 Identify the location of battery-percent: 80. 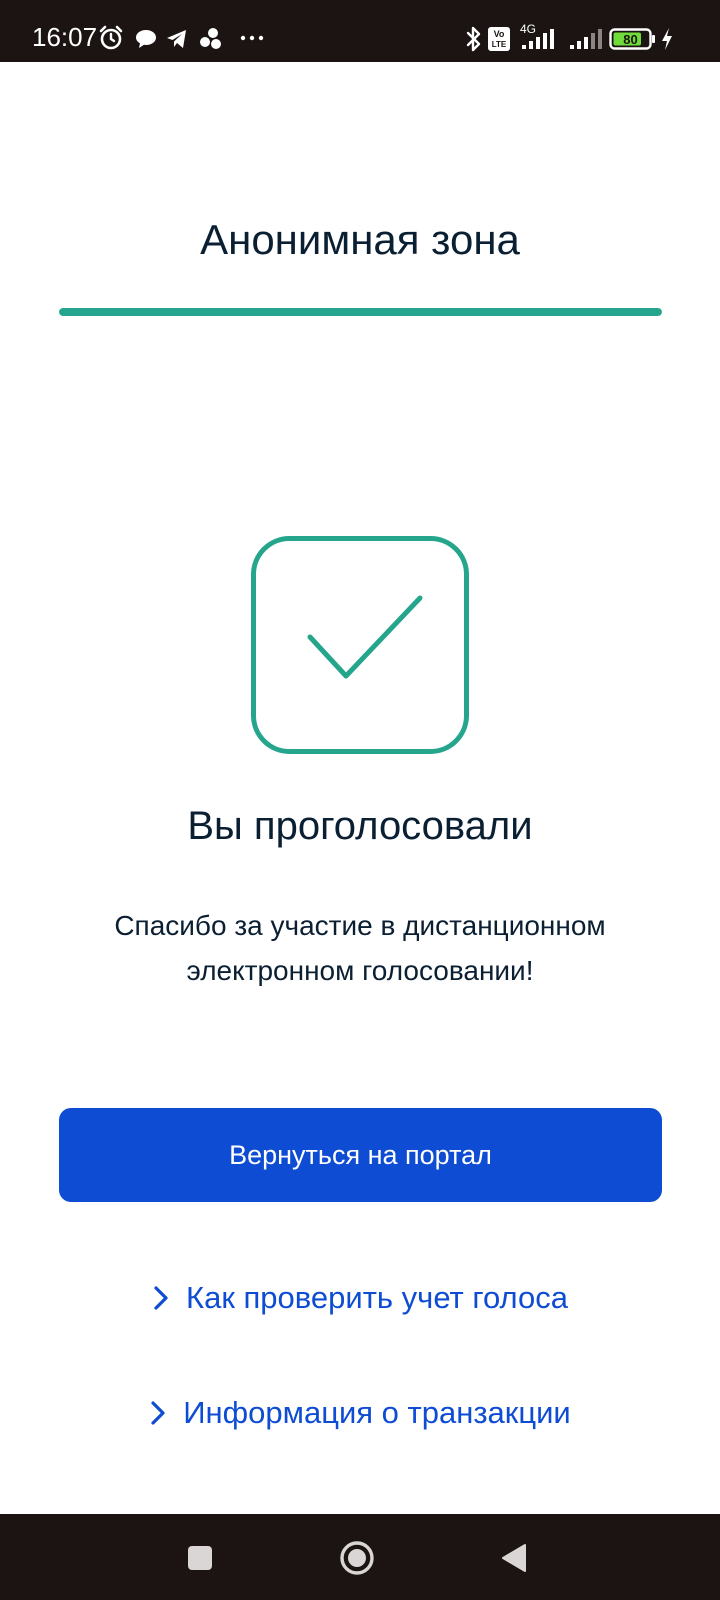
(630, 39).